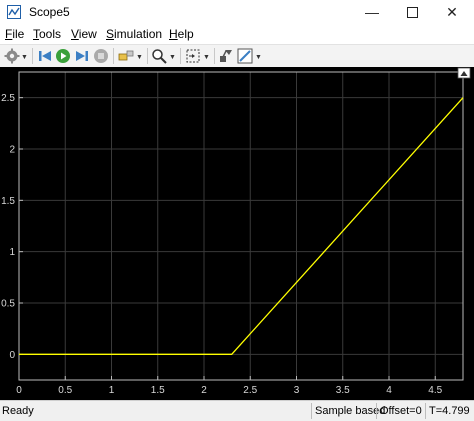 Image resolution: width=474 pixels, height=421 pixels. Describe the element at coordinates (101, 56) in the screenshot. I see `stop-icon` at that location.